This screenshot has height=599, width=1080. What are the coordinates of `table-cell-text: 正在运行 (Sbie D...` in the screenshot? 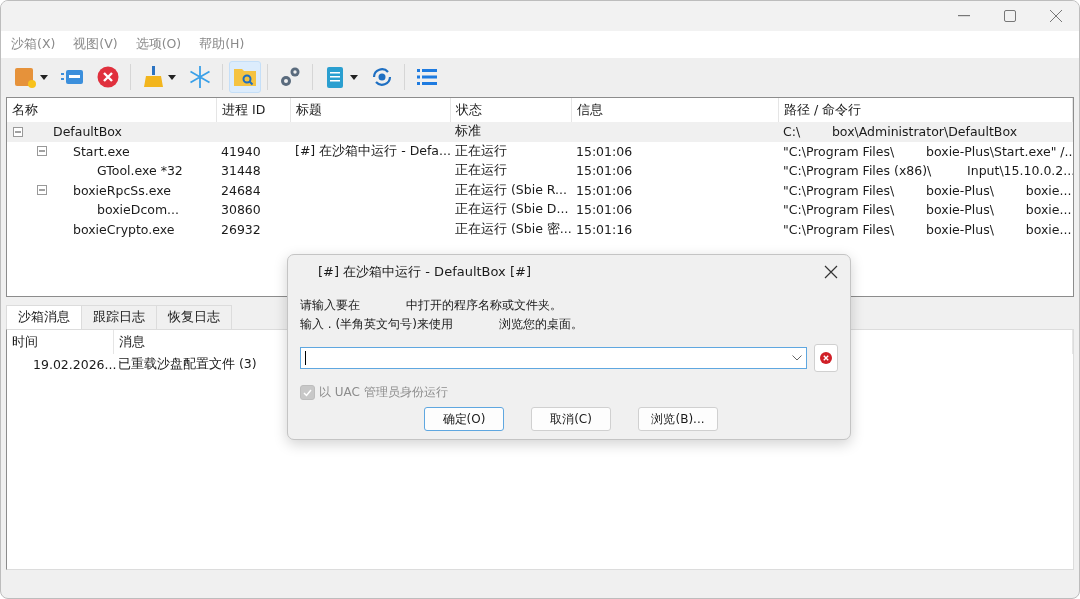 It's located at (511, 210).